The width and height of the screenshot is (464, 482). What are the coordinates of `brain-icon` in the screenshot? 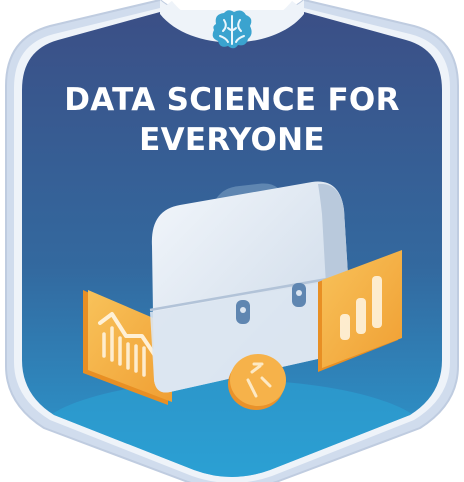 It's located at (232, 29).